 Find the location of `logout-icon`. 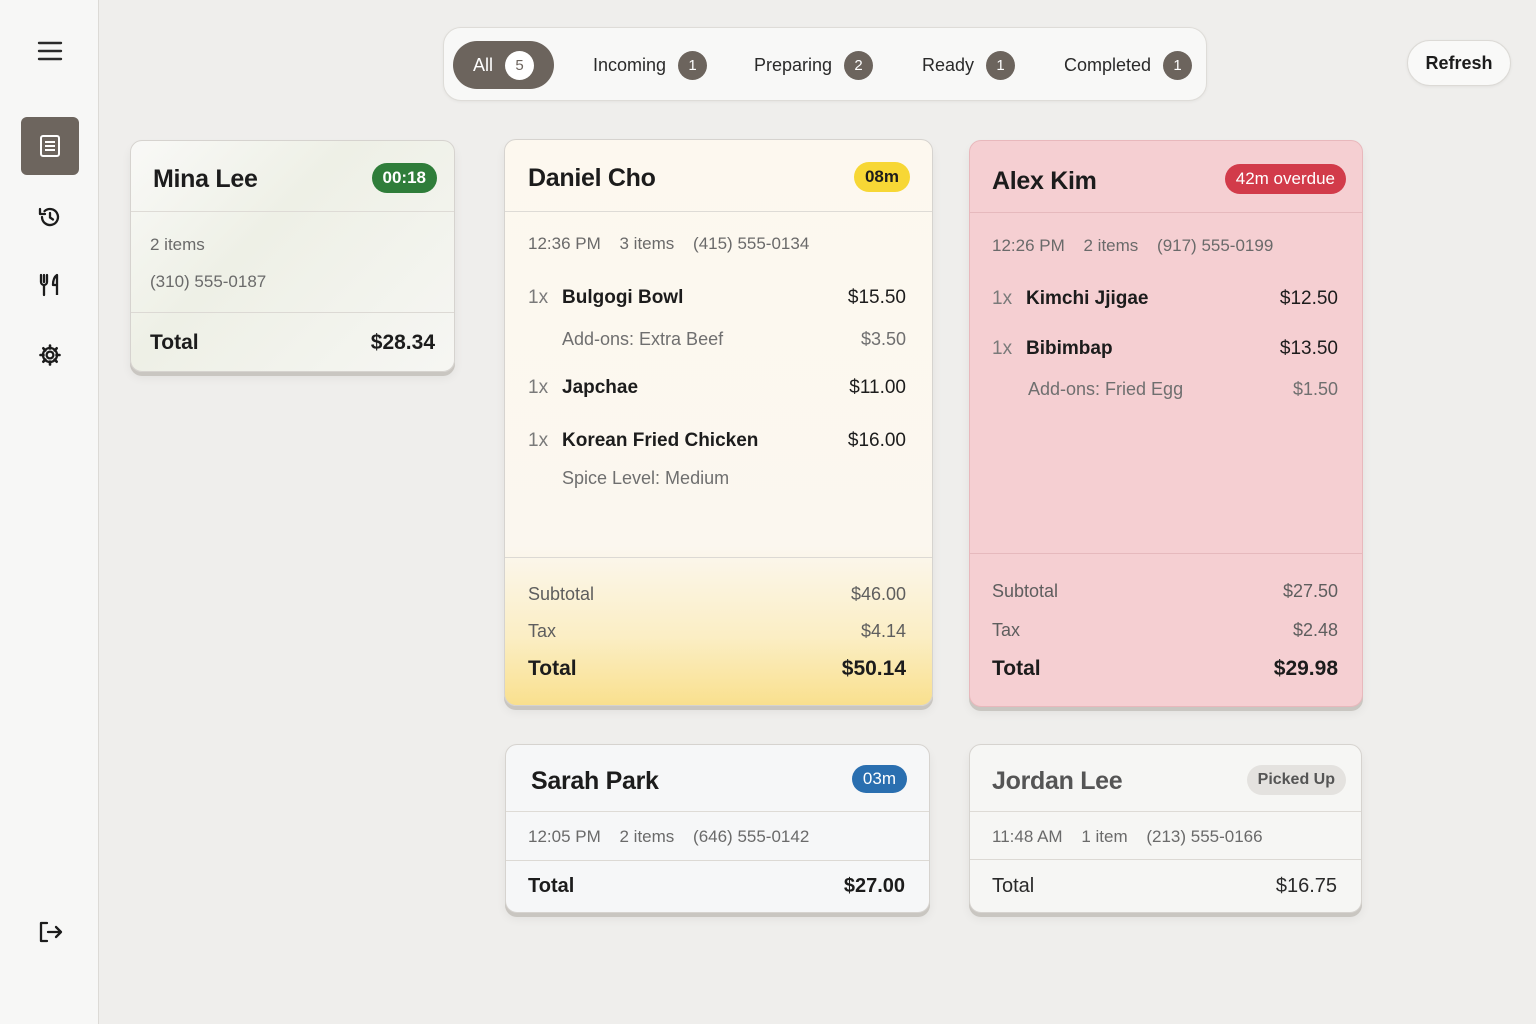

logout-icon is located at coordinates (51, 932).